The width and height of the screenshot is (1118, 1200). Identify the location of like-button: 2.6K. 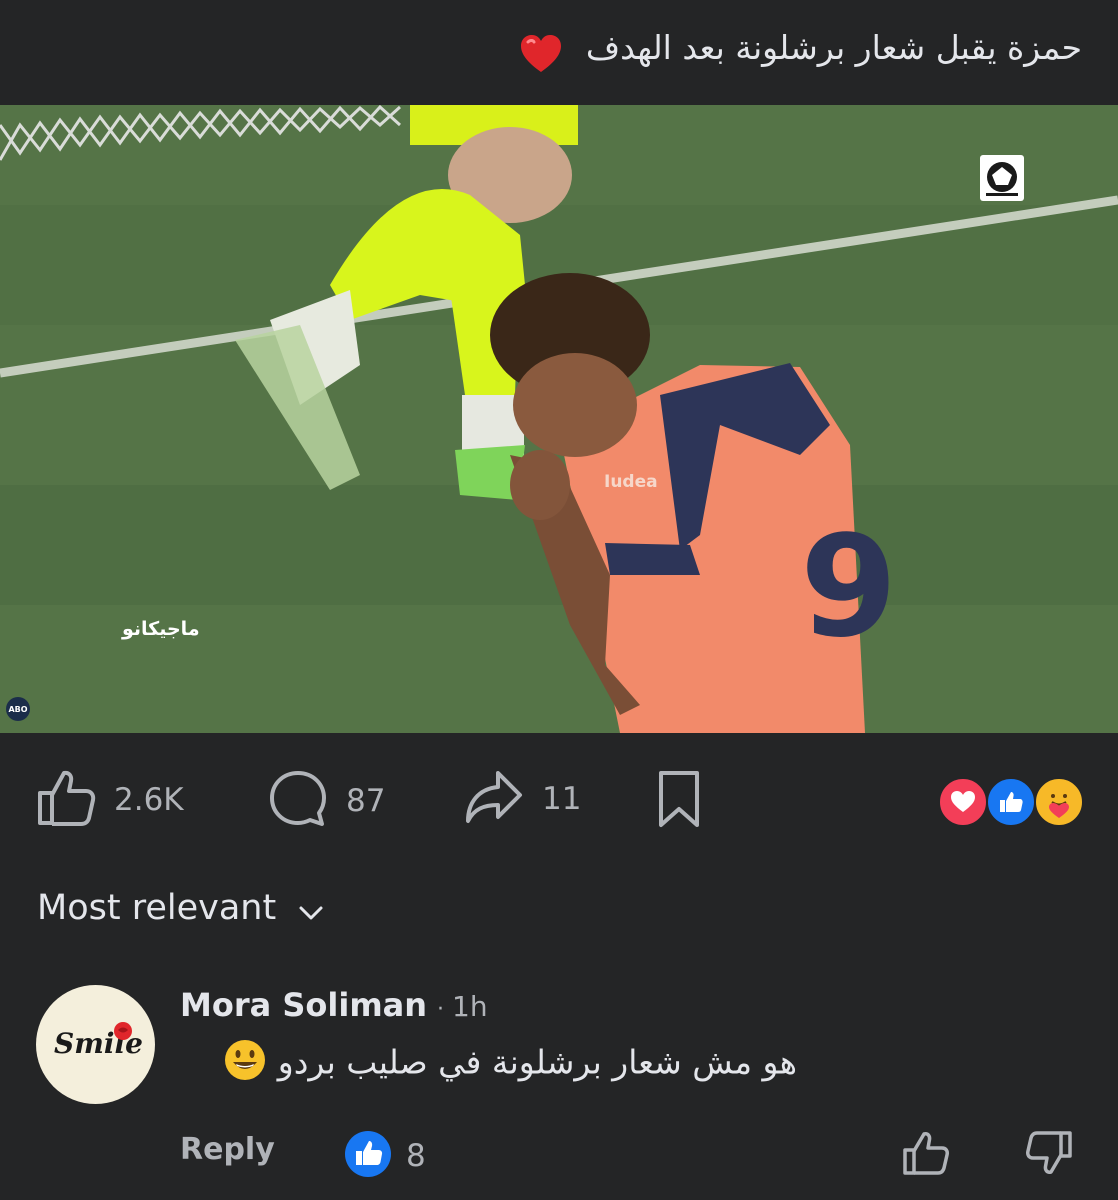
(110, 800).